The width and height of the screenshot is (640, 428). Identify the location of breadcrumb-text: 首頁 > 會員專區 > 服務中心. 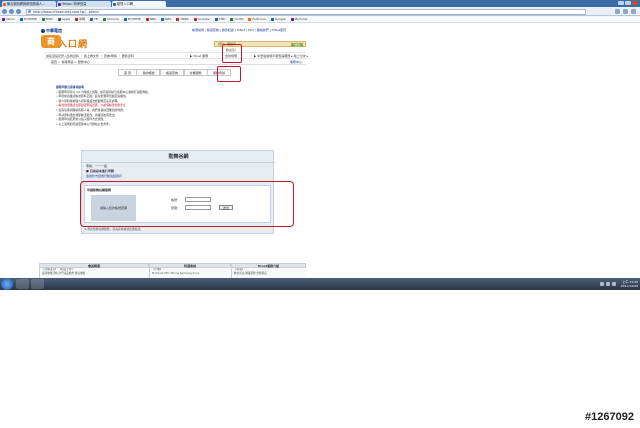
(70, 62).